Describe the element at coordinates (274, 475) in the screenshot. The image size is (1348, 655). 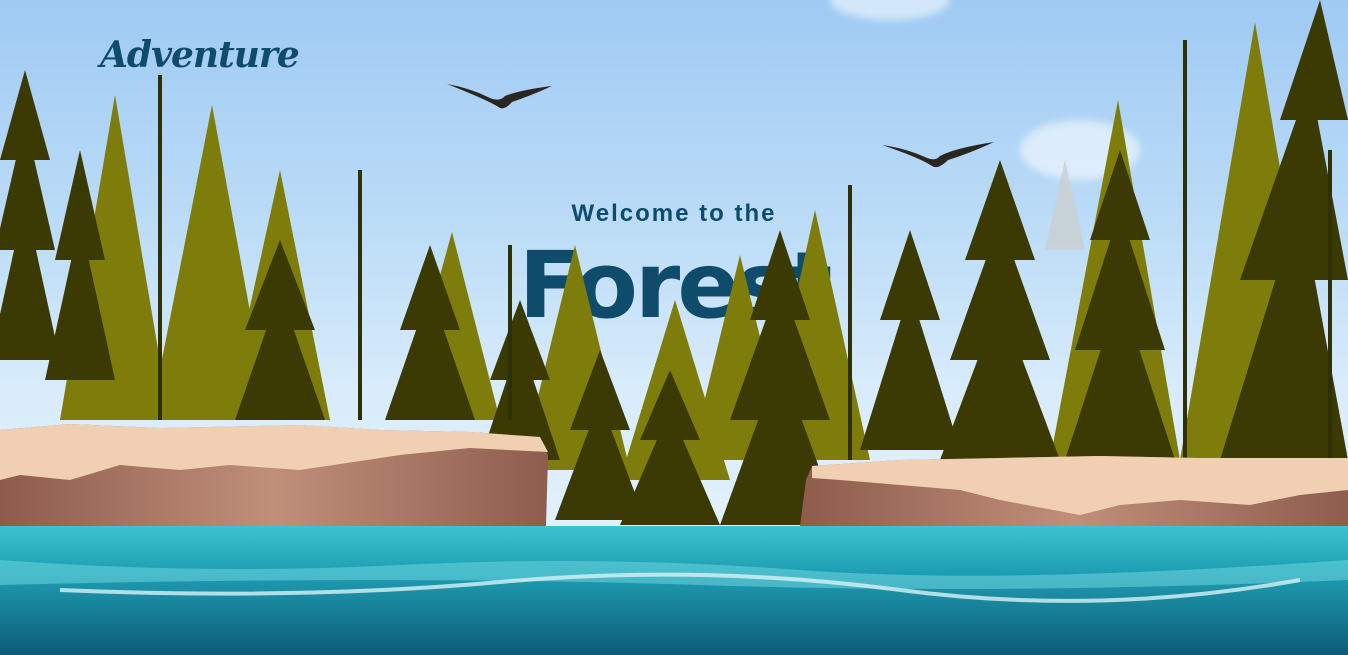
I see `left-cliff` at that location.